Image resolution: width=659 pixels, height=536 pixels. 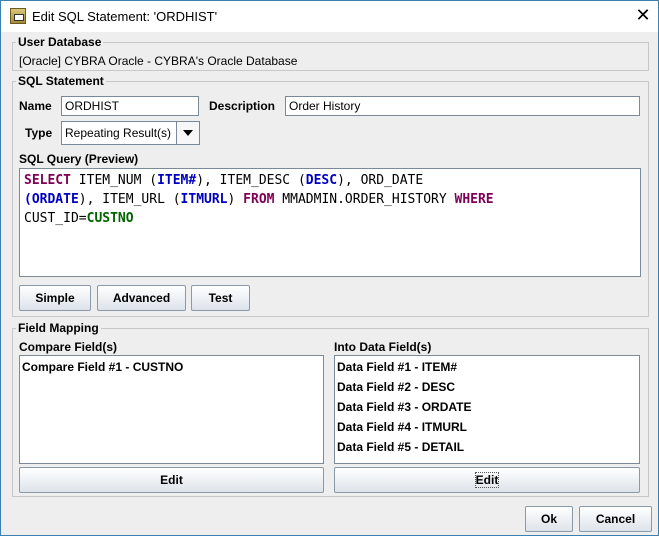 What do you see at coordinates (330, 218) in the screenshot?
I see `sql-line-3: CUST_ID=CUSTNO` at bounding box center [330, 218].